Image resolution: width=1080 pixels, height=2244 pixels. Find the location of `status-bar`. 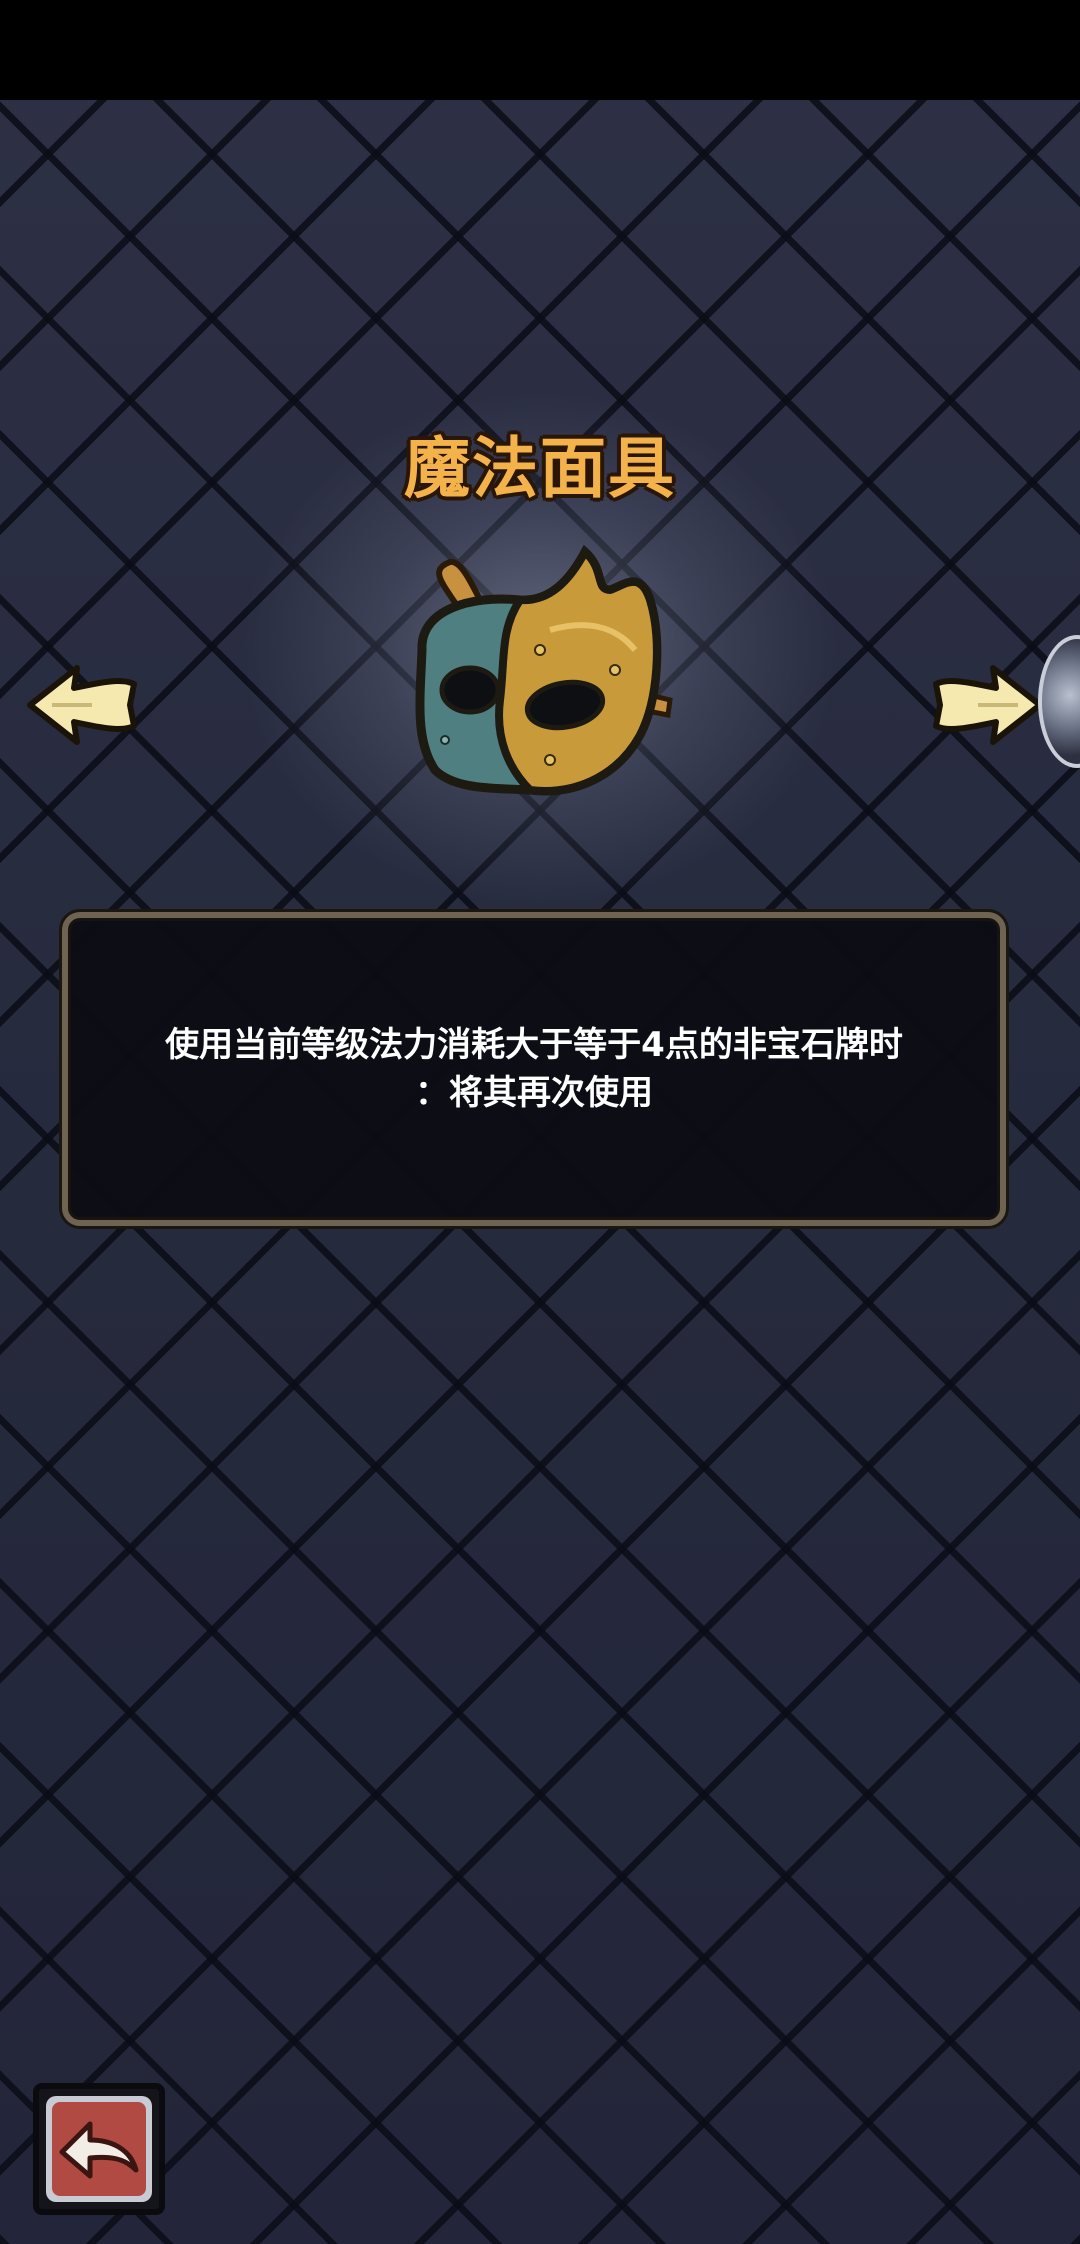

status-bar is located at coordinates (540, 50).